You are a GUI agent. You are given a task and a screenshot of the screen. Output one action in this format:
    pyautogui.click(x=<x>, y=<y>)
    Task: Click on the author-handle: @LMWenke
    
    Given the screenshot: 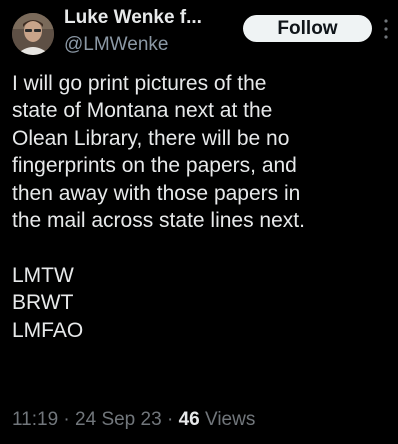 What is the action you would take?
    pyautogui.click(x=159, y=45)
    